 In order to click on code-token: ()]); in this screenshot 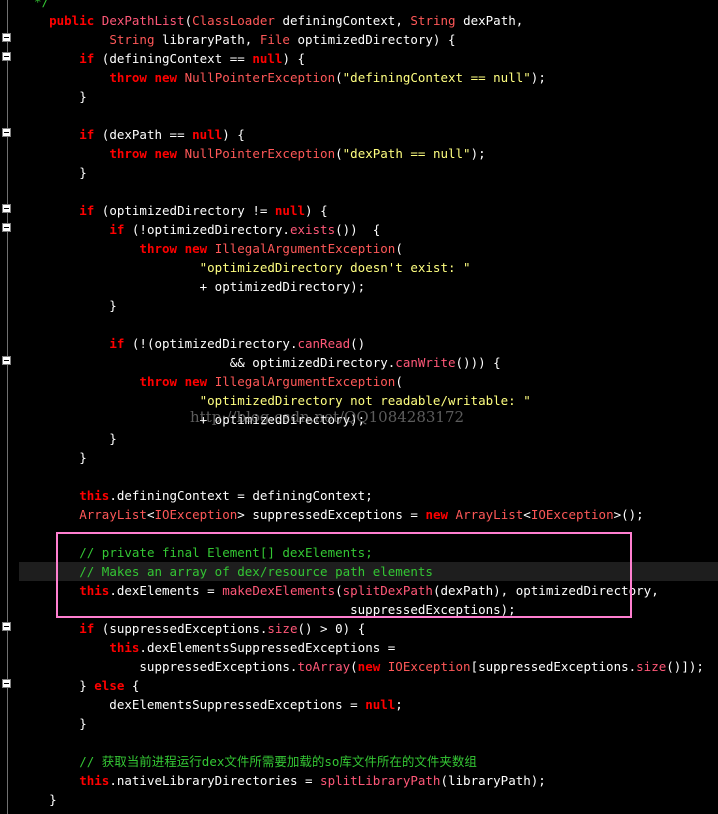, I will do `click(685, 666)`.